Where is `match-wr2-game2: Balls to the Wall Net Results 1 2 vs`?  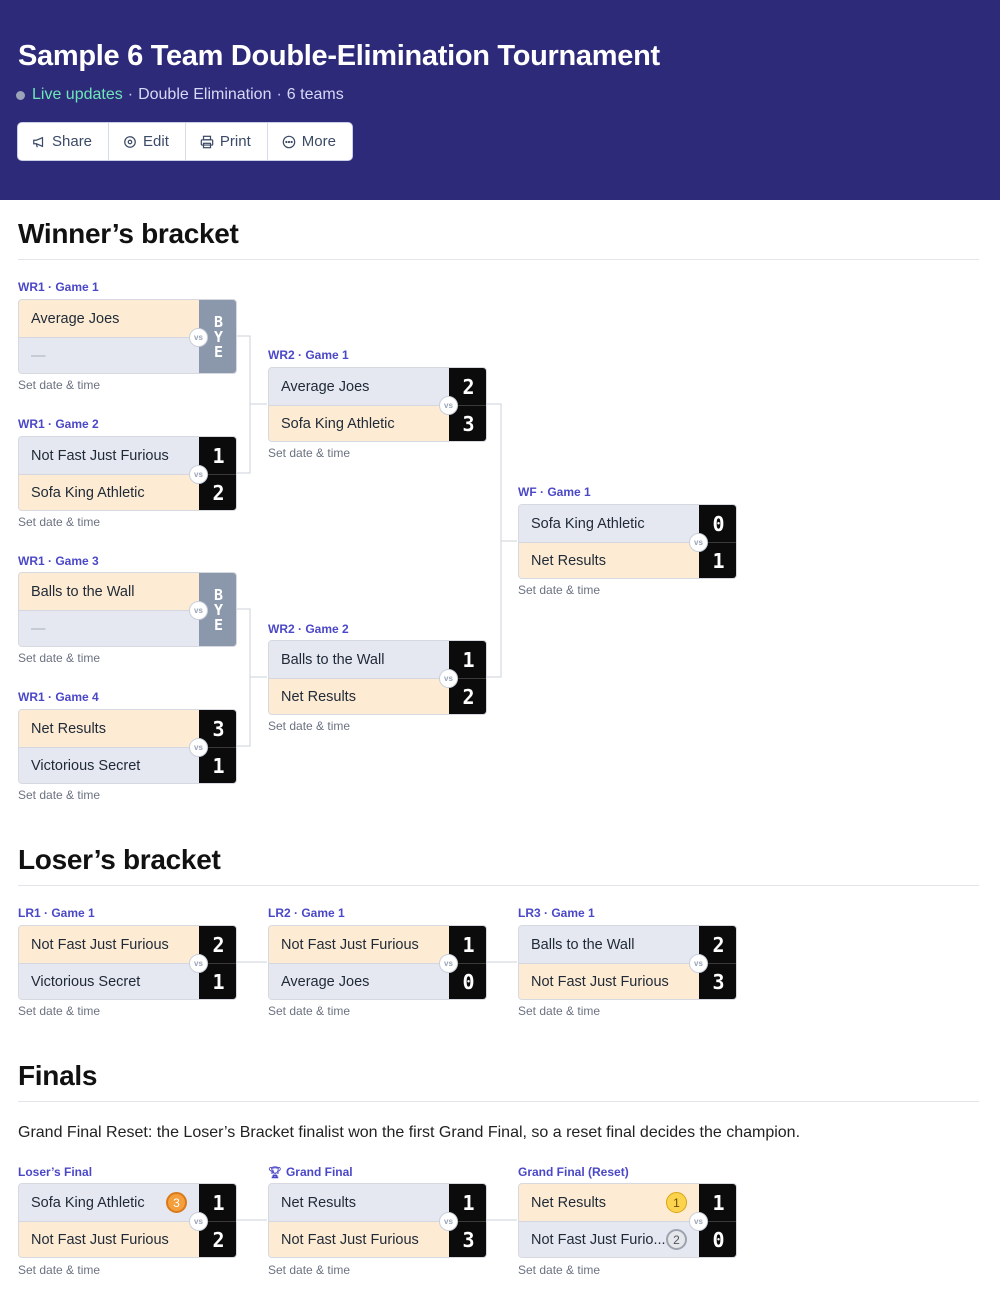 match-wr2-game2: Balls to the Wall Net Results 1 2 vs is located at coordinates (377, 677).